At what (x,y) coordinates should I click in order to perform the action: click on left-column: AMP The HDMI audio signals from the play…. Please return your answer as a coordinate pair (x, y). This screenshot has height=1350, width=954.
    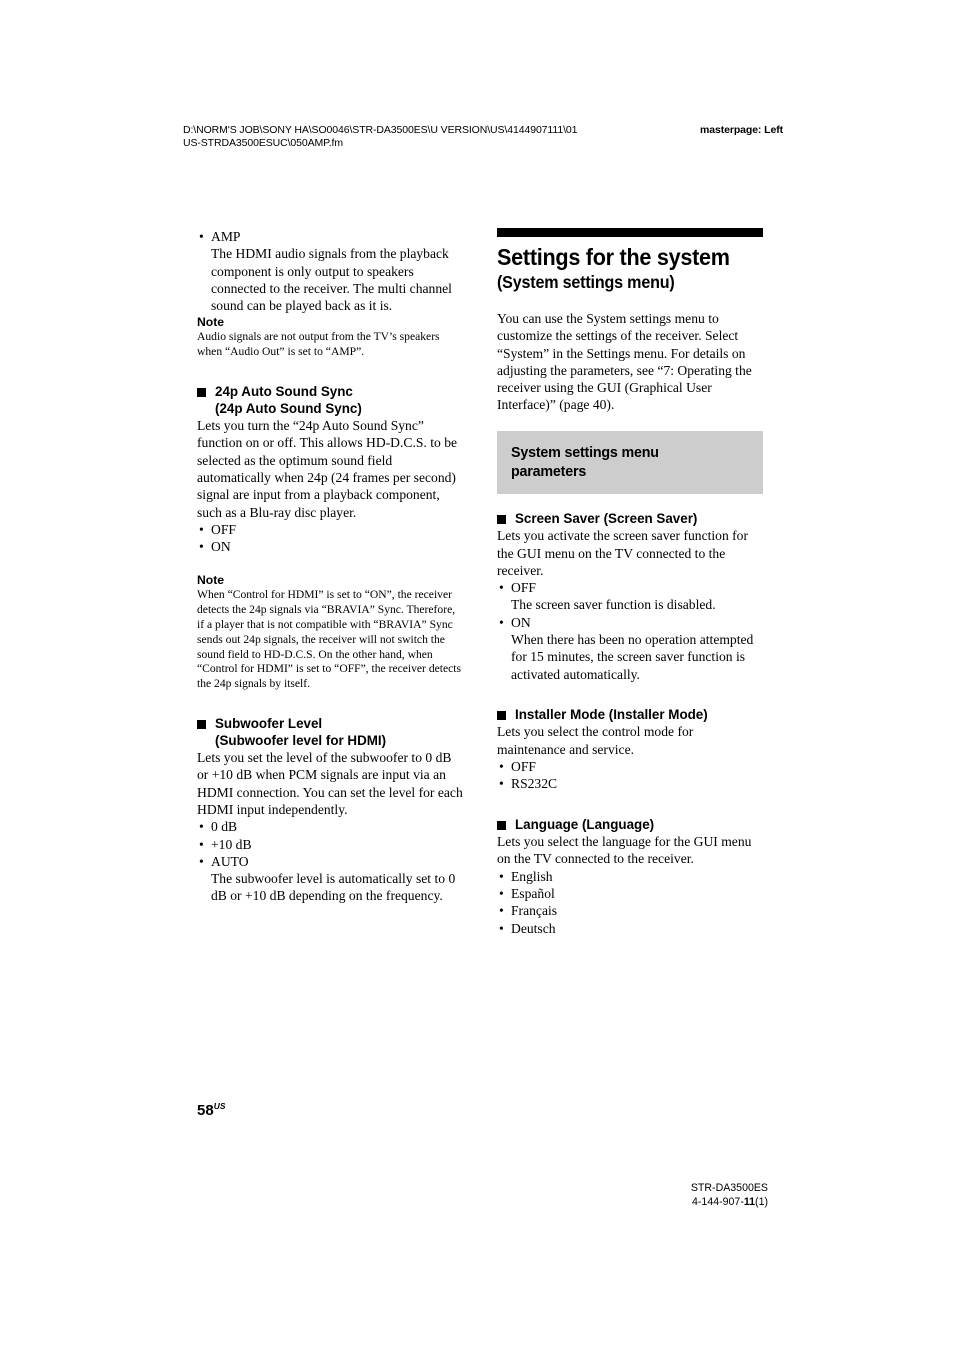
    Looking at the image, I should click on (331, 566).